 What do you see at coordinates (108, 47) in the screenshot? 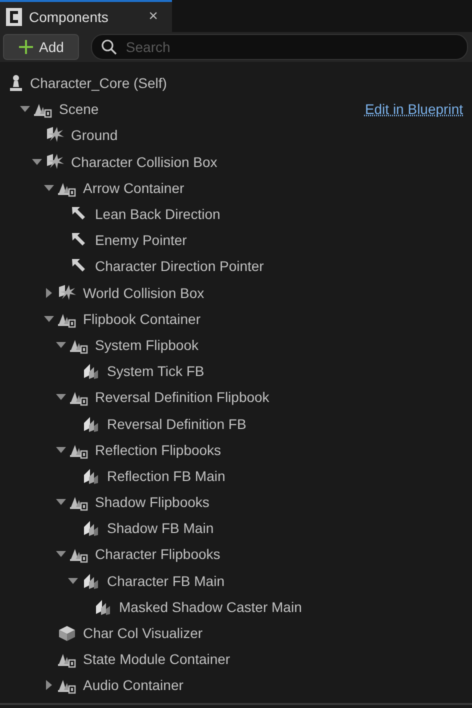
I see `search-icon` at bounding box center [108, 47].